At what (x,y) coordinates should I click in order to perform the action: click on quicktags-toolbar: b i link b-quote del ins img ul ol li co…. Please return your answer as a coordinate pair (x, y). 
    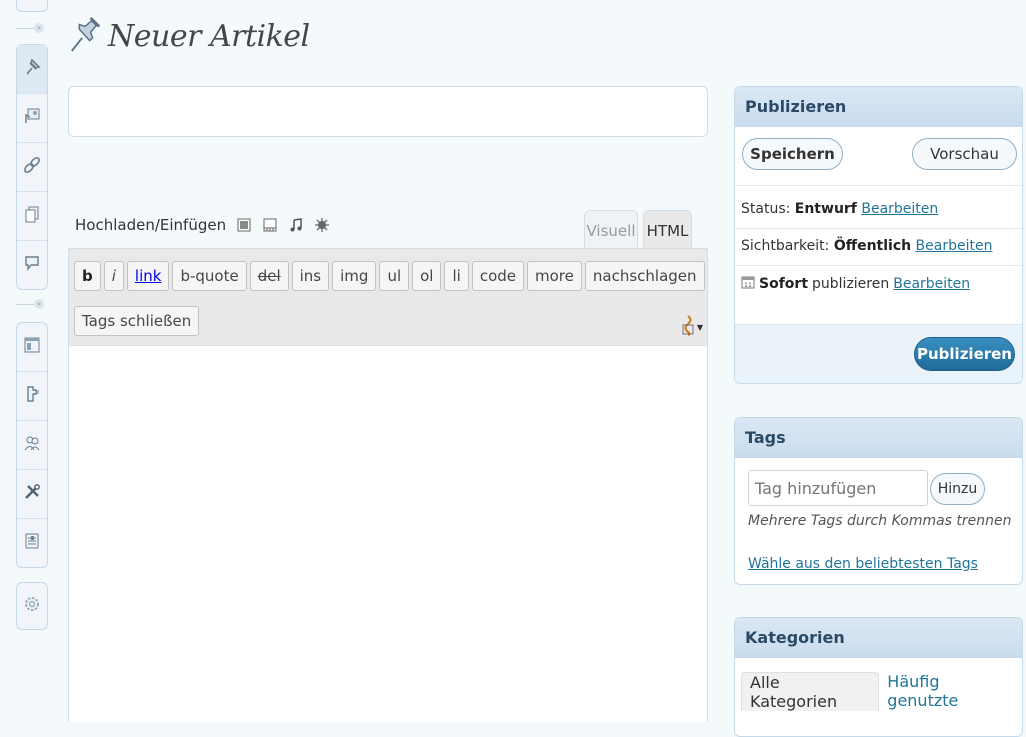
    Looking at the image, I should click on (388, 297).